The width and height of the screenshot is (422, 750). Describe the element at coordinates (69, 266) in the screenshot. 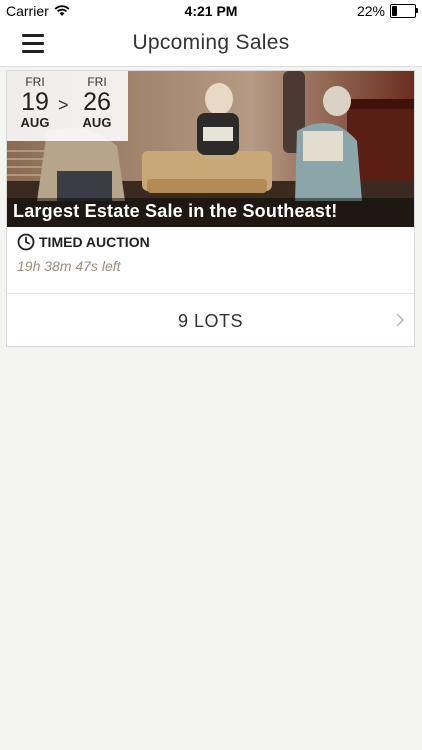

I see `countdown-timer: 19h 38m 47s left` at that location.